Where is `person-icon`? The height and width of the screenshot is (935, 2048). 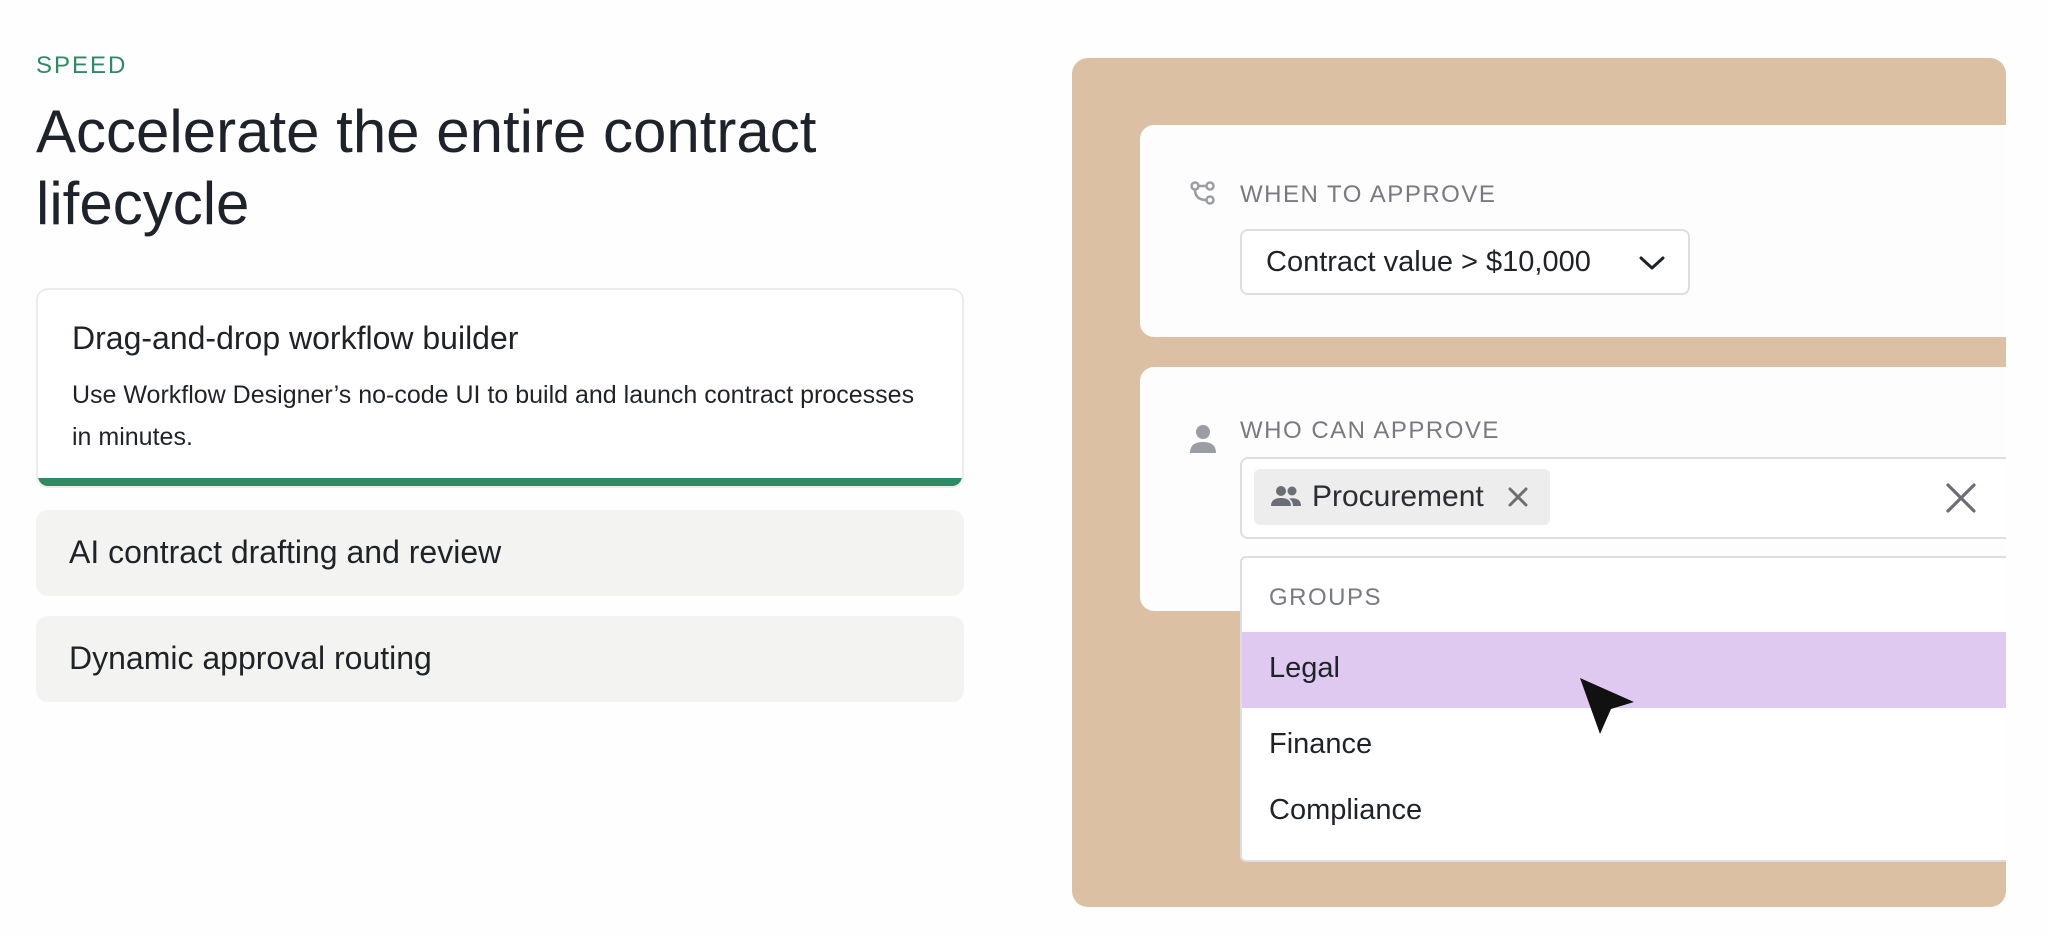 person-icon is located at coordinates (1203, 438).